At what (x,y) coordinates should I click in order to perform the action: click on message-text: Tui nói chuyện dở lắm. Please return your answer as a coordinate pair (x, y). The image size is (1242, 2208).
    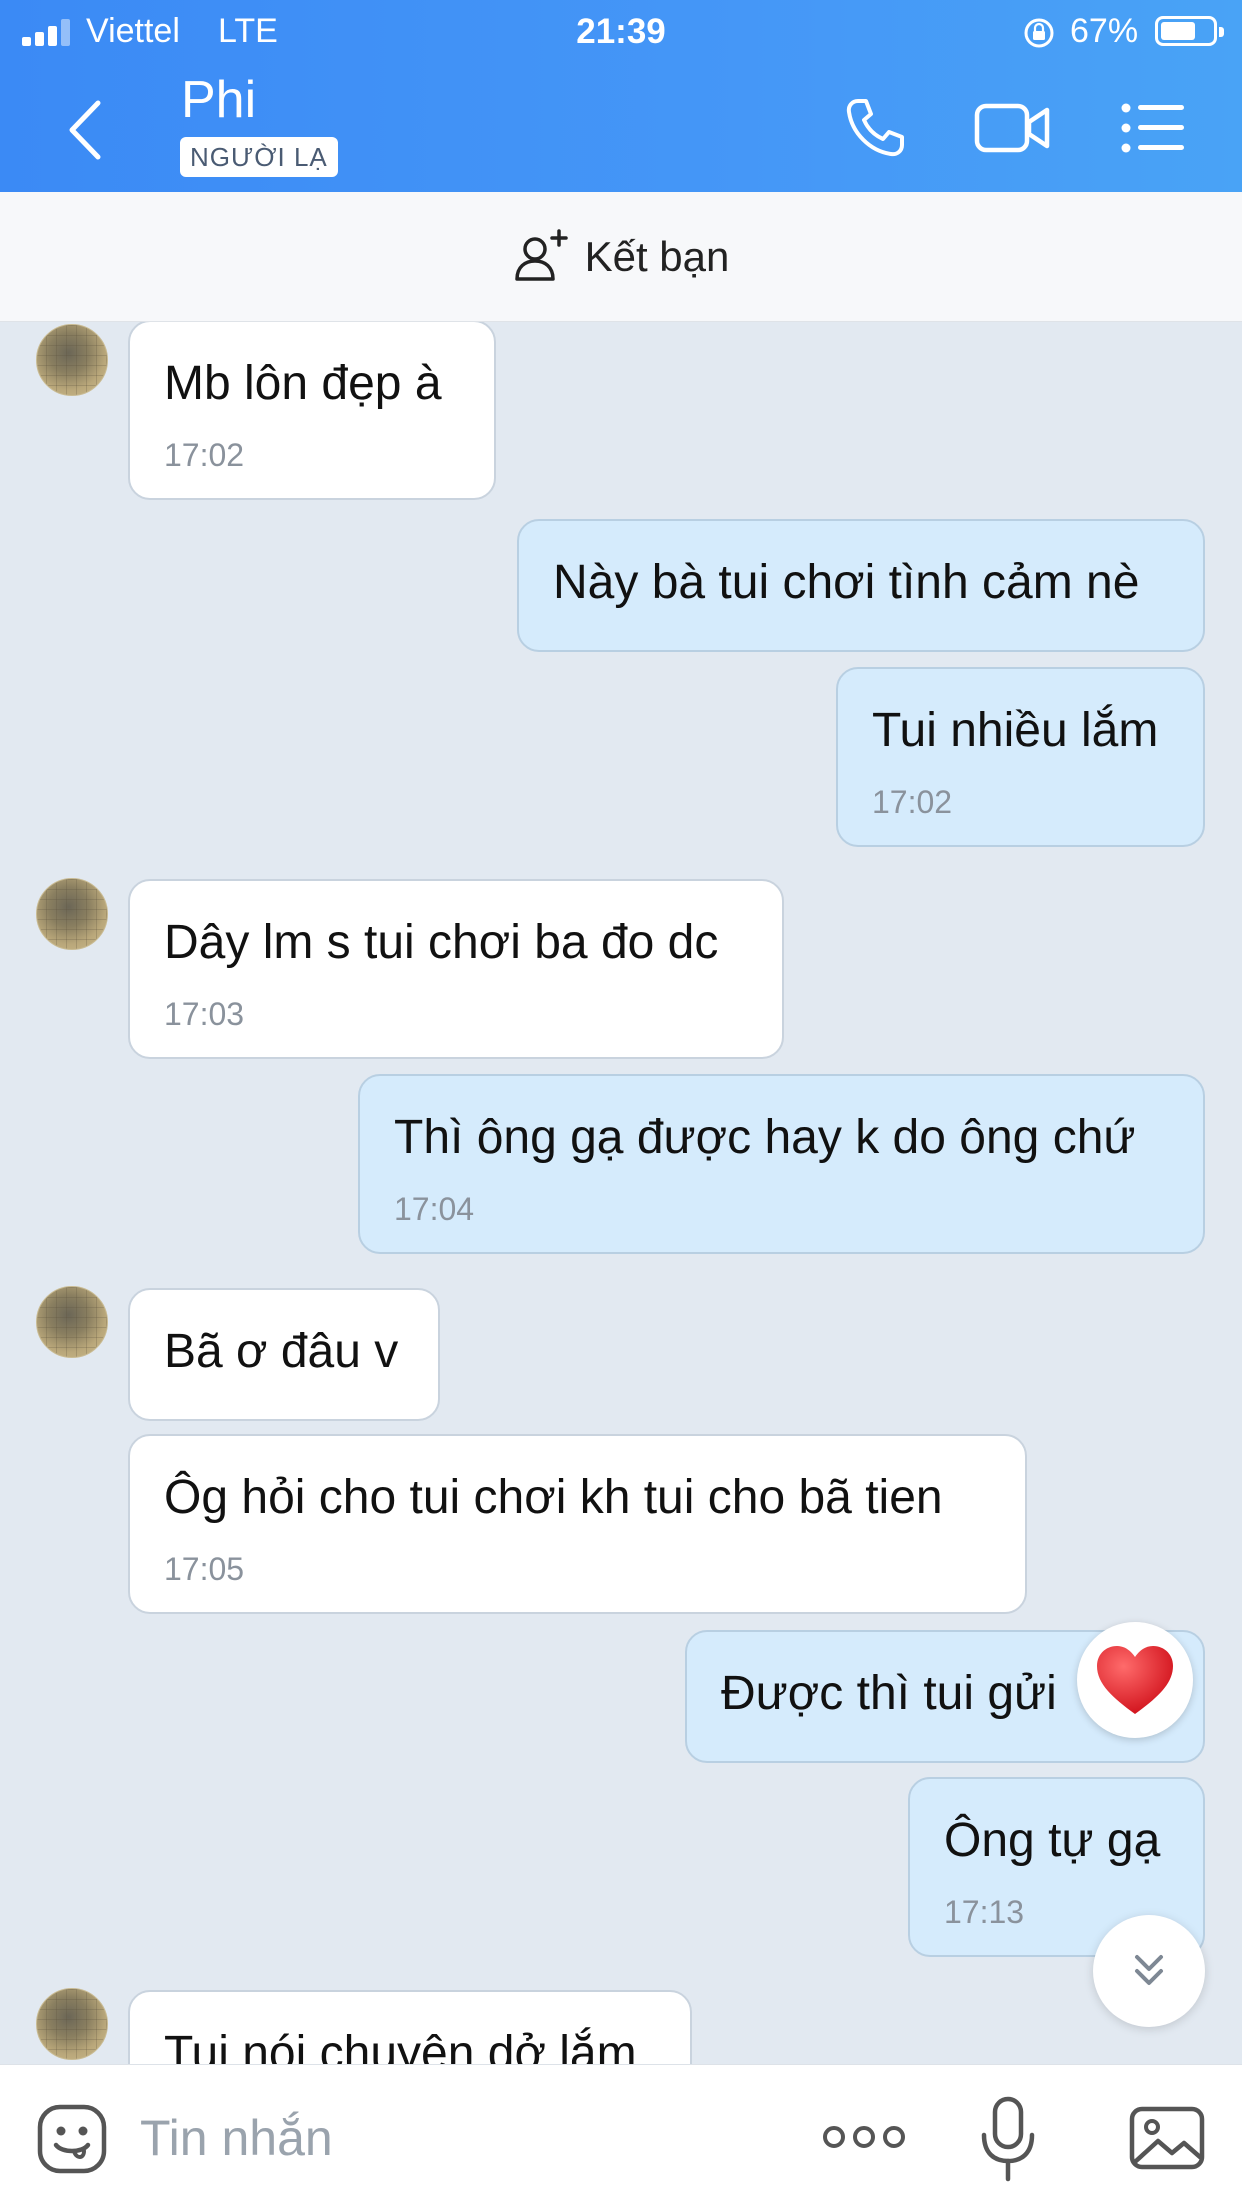
    Looking at the image, I should click on (400, 2045).